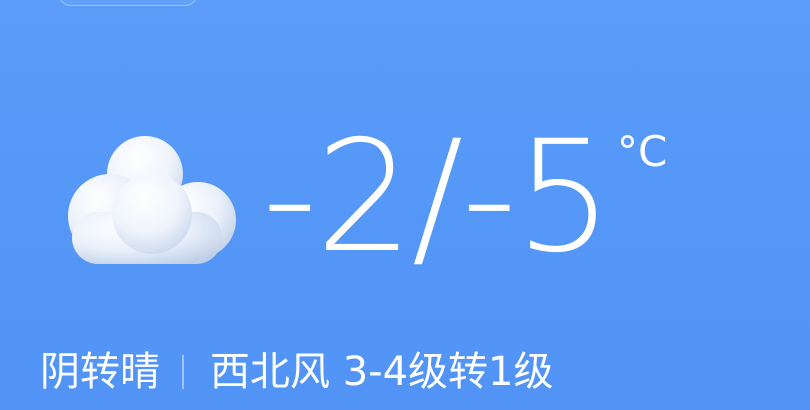  What do you see at coordinates (145, 202) in the screenshot?
I see `cloudy-icon` at bounding box center [145, 202].